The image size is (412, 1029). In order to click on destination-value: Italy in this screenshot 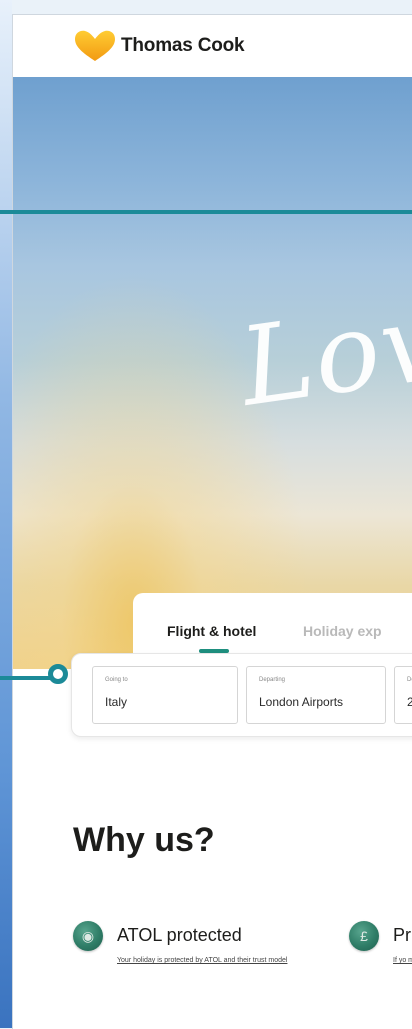, I will do `click(116, 702)`.